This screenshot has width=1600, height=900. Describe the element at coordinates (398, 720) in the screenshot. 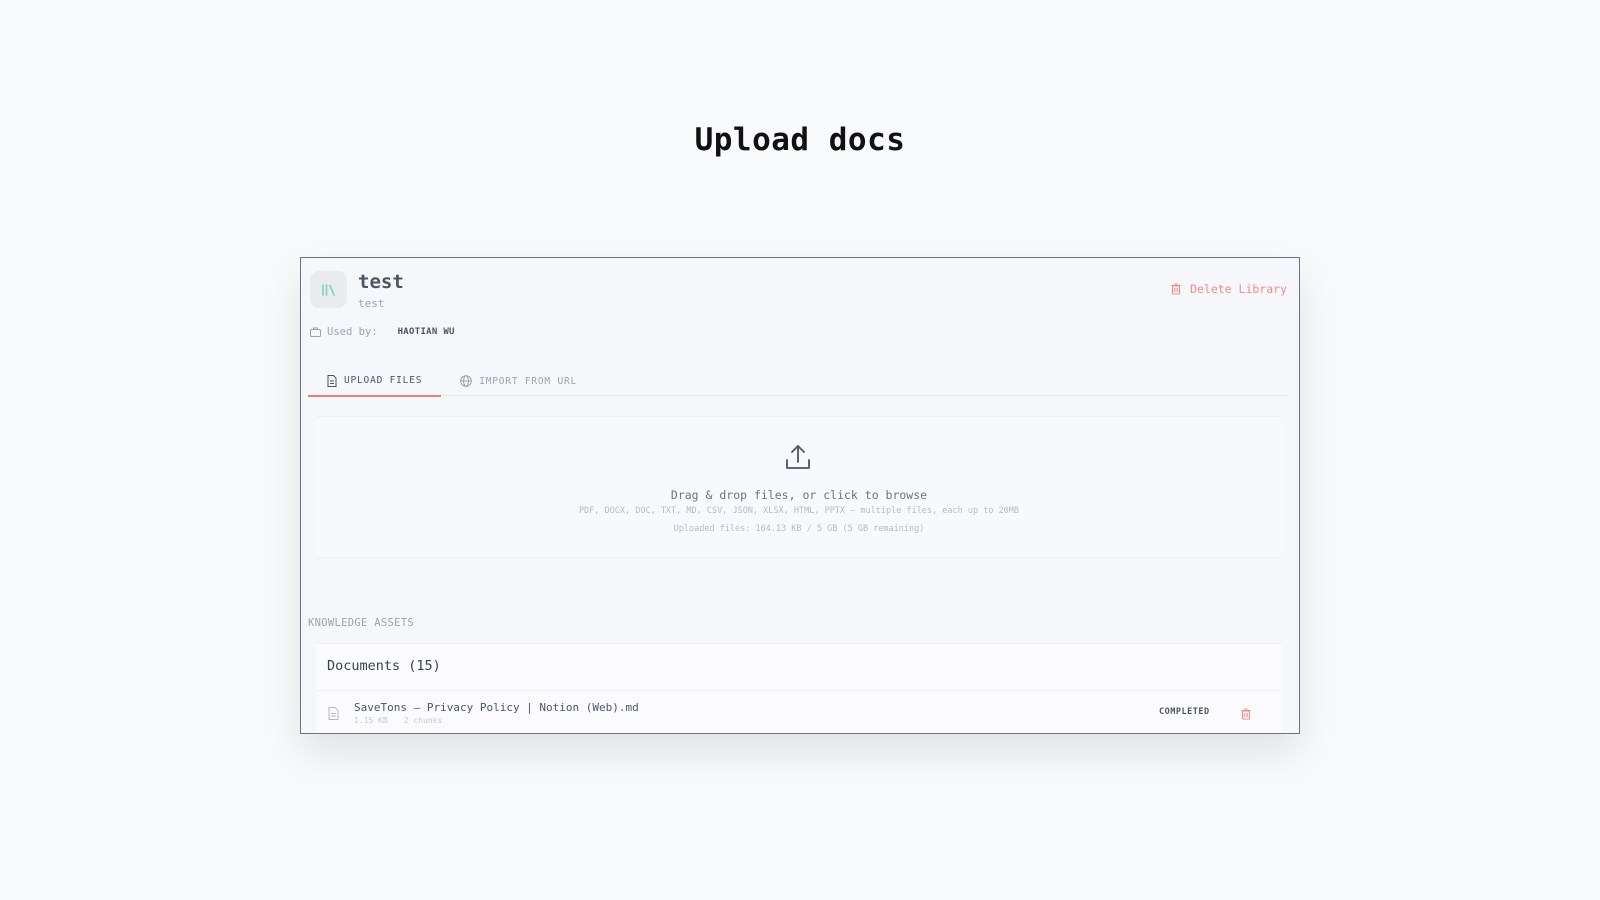

I see `document-meta: 1.15 KB 2 chunks` at that location.